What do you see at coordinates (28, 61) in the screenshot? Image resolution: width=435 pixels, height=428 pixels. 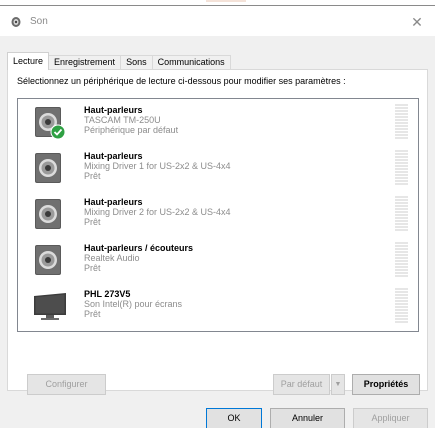 I see `tab-lecture: Lecture` at bounding box center [28, 61].